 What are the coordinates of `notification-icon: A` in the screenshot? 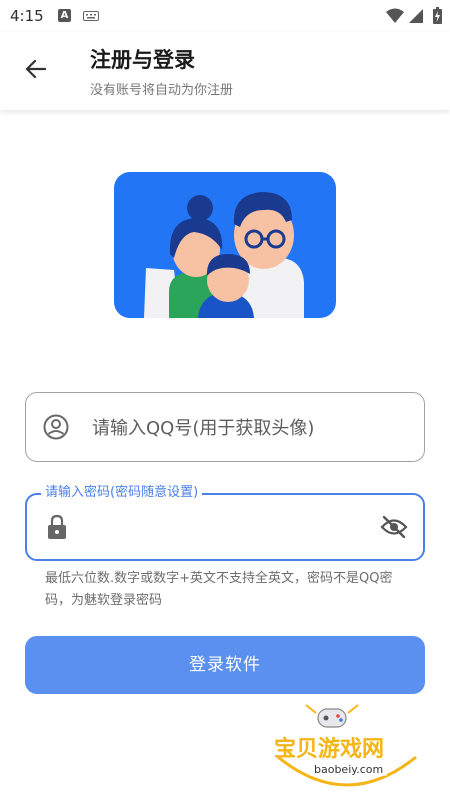 It's located at (64, 15).